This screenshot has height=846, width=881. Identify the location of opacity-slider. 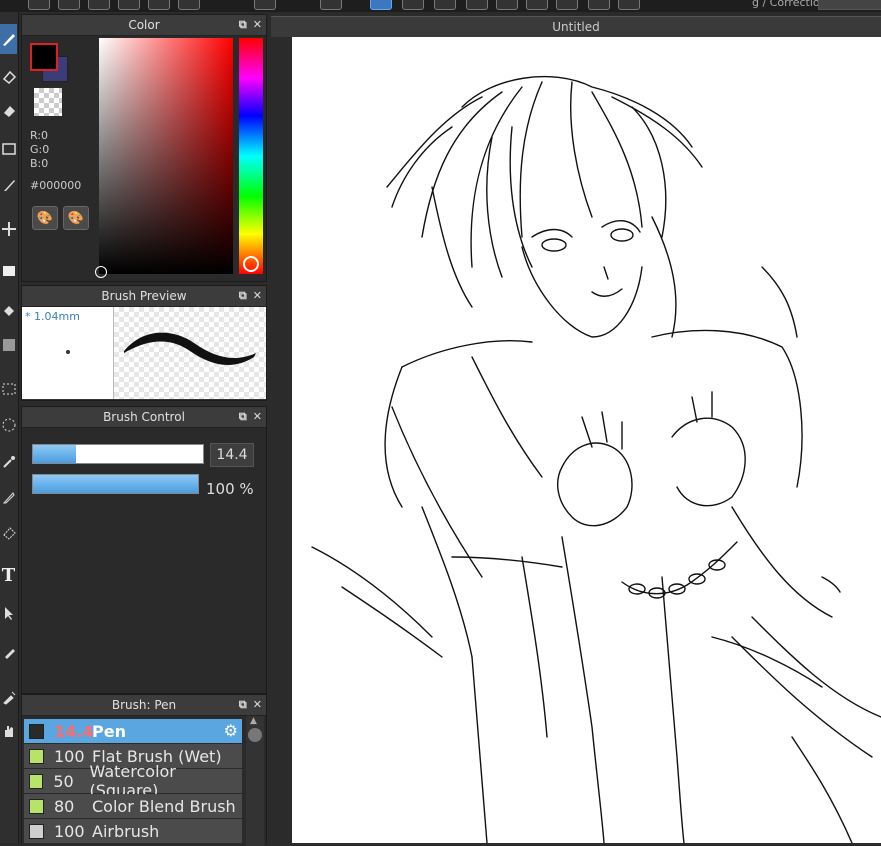
(115, 484).